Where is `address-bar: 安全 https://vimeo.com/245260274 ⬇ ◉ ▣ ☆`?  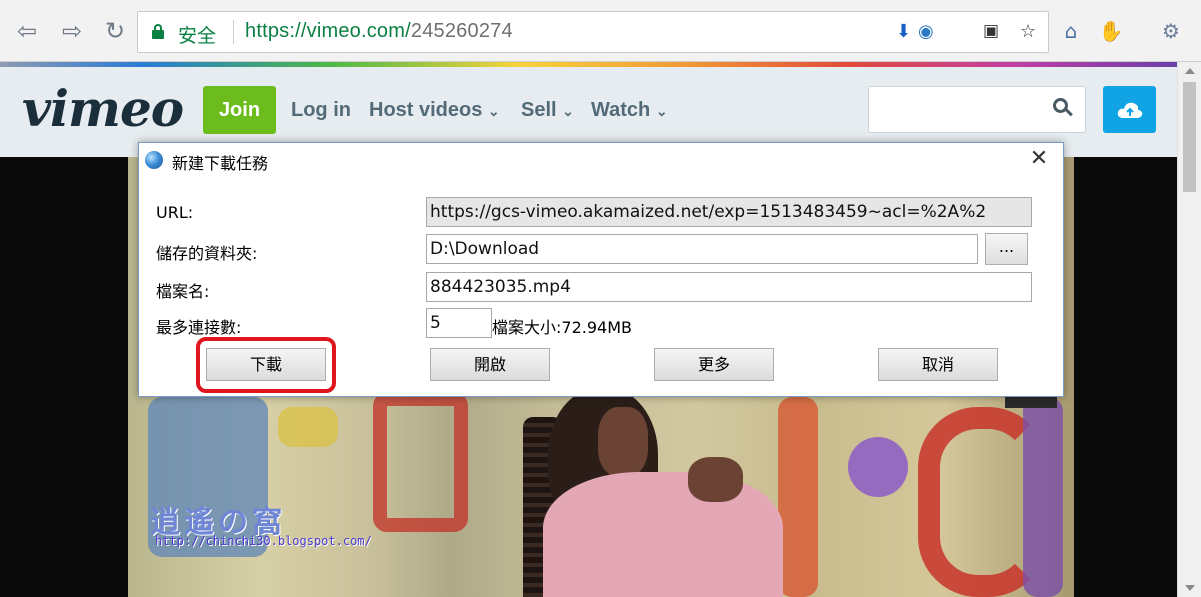
address-bar: 安全 https://vimeo.com/245260274 ⬇ ◉ ▣ ☆ is located at coordinates (593, 32).